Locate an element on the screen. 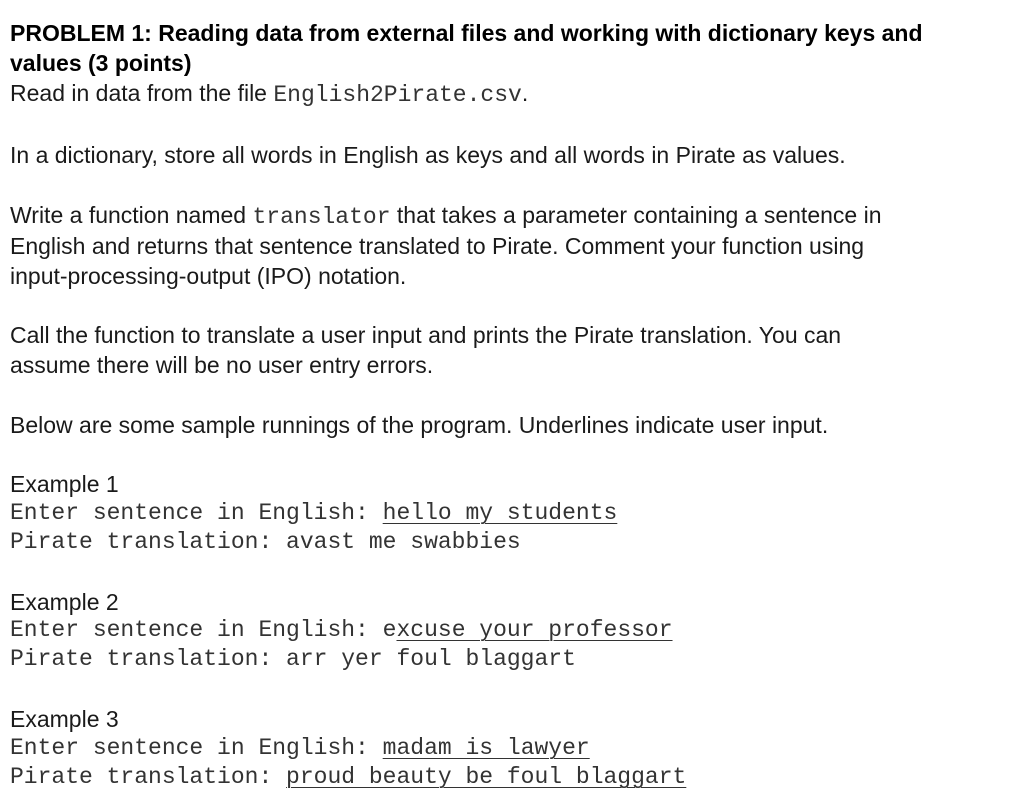 Image resolution: width=1024 pixels, height=807 pixels. example-2-user-input: xcuse your professor is located at coordinates (534, 630).